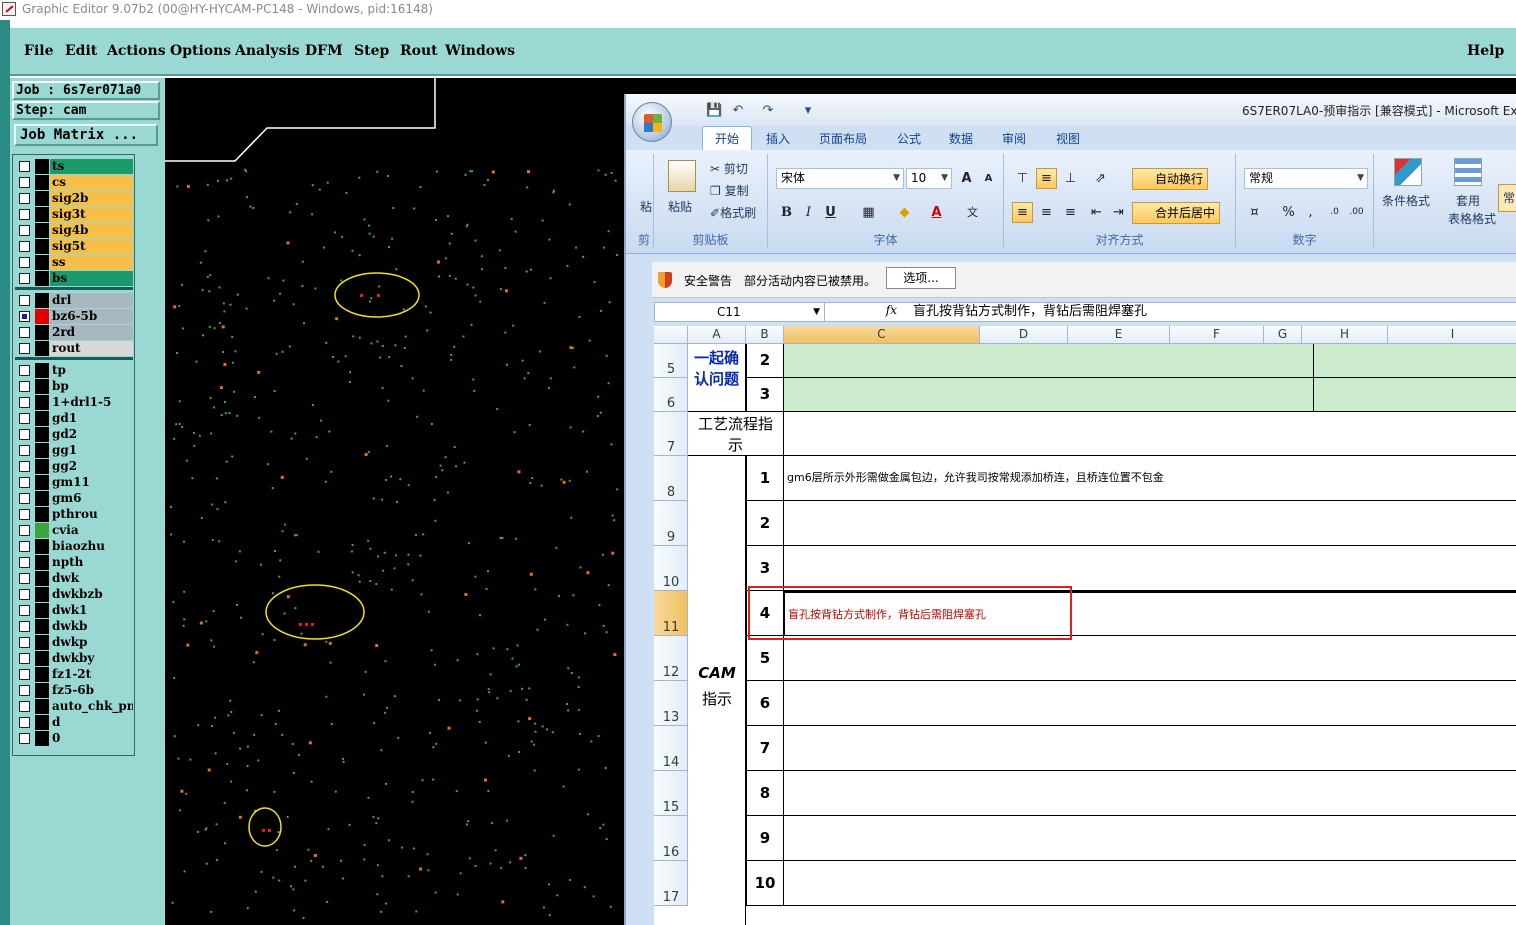  Describe the element at coordinates (1070, 212) in the screenshot. I see `align-right-icon: ≡` at that location.